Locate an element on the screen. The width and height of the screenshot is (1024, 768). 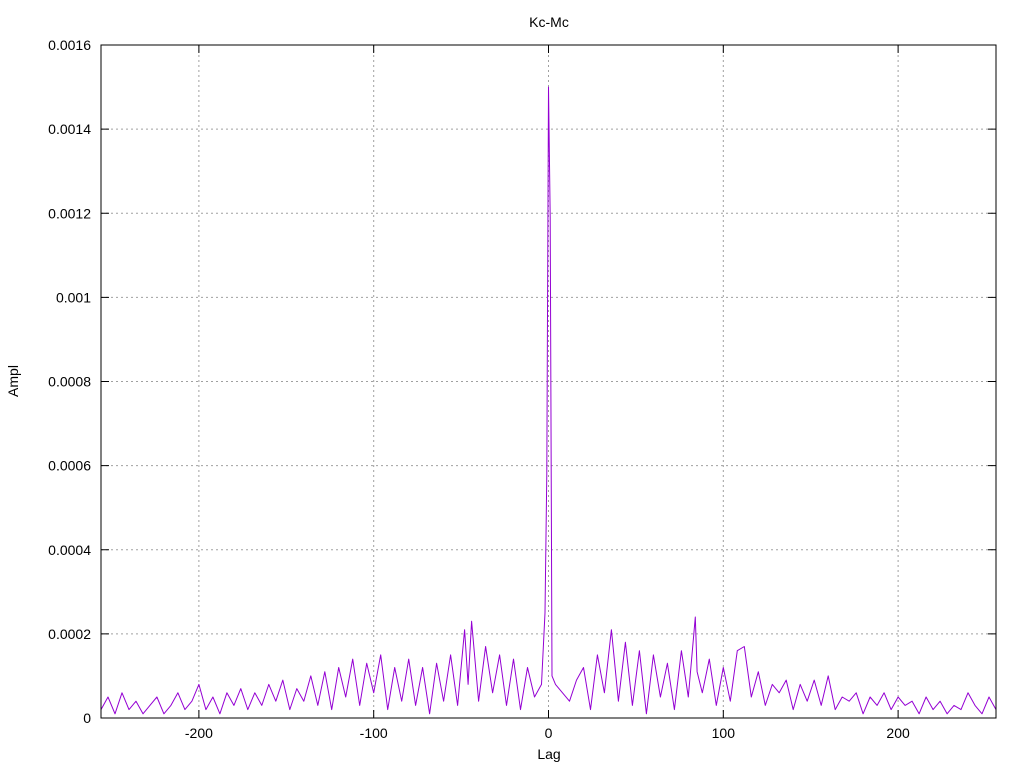
x-tick-label: 200 is located at coordinates (898, 733).